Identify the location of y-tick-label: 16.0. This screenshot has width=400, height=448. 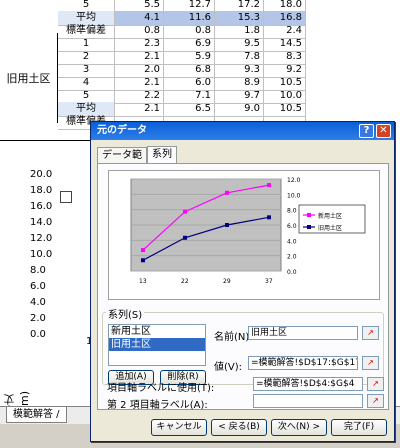
(41, 206).